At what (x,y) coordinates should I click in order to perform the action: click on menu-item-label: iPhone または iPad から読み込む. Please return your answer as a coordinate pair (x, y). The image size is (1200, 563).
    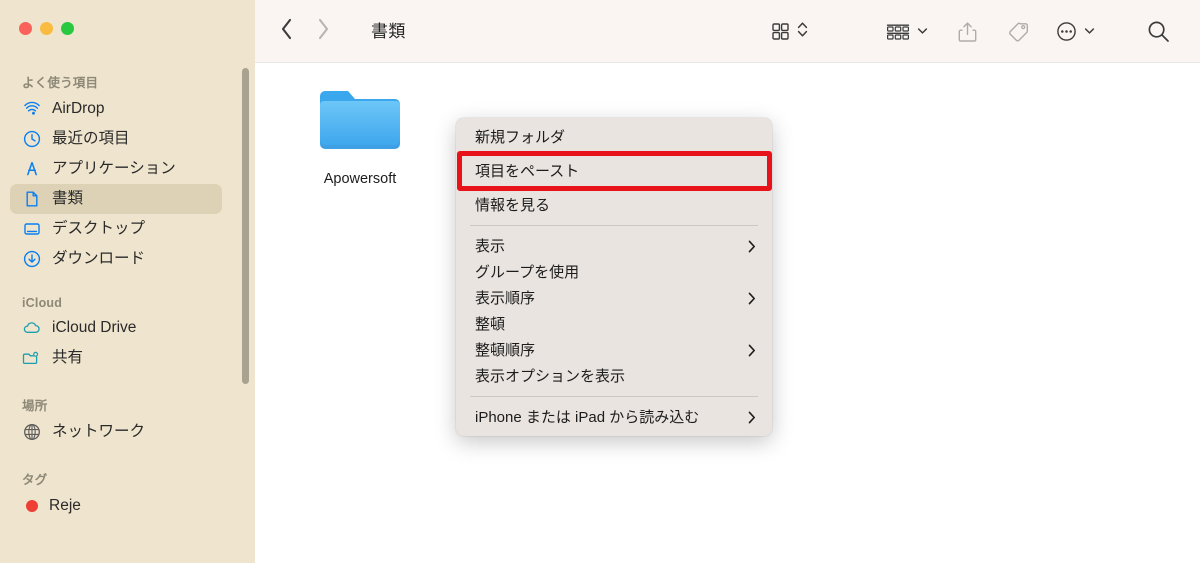
    Looking at the image, I should click on (587, 417).